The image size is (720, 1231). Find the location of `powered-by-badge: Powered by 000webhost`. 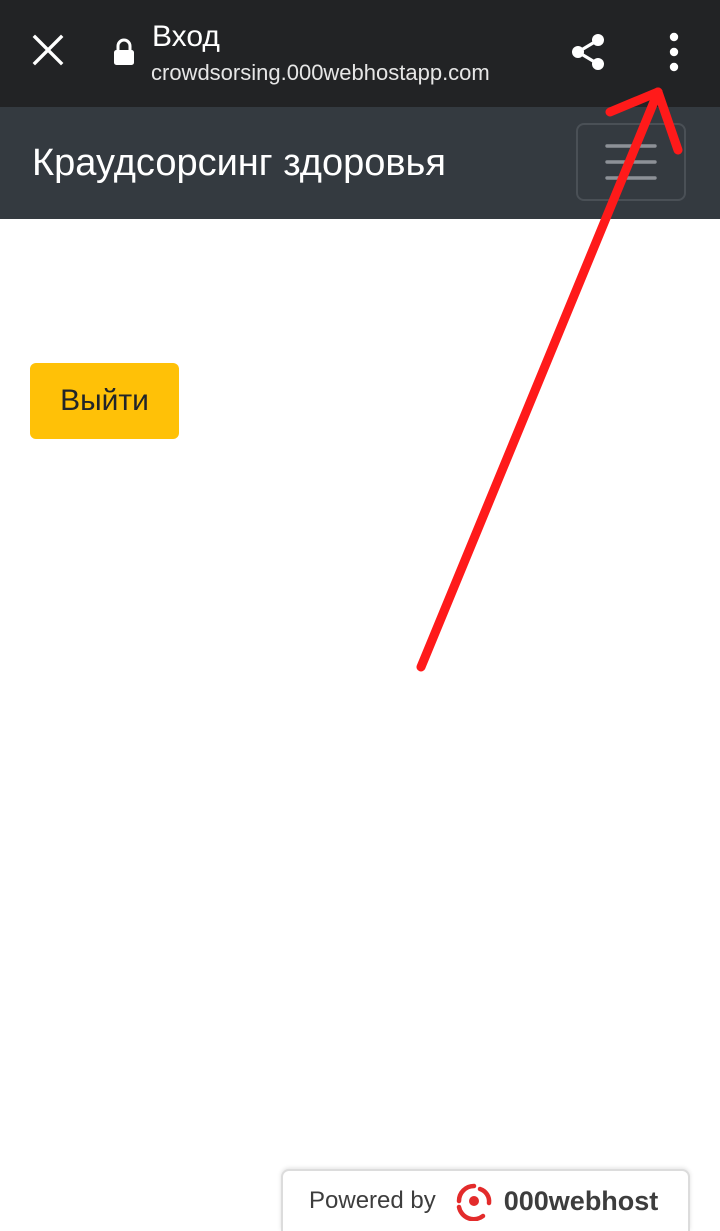

powered-by-badge: Powered by 000webhost is located at coordinates (485, 1200).